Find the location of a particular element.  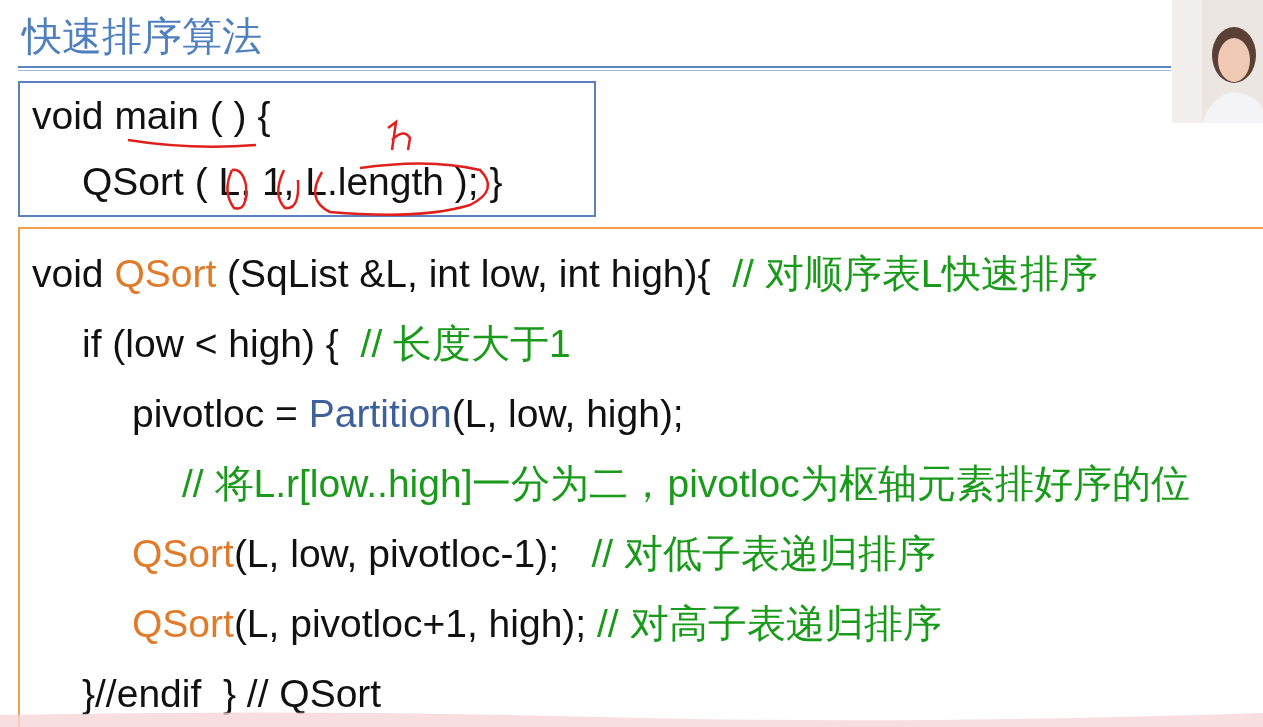

code-line: // 将L.r[low..high]一分为二，pivotloc为枢轴元素排好序的位 is located at coordinates (686, 484).